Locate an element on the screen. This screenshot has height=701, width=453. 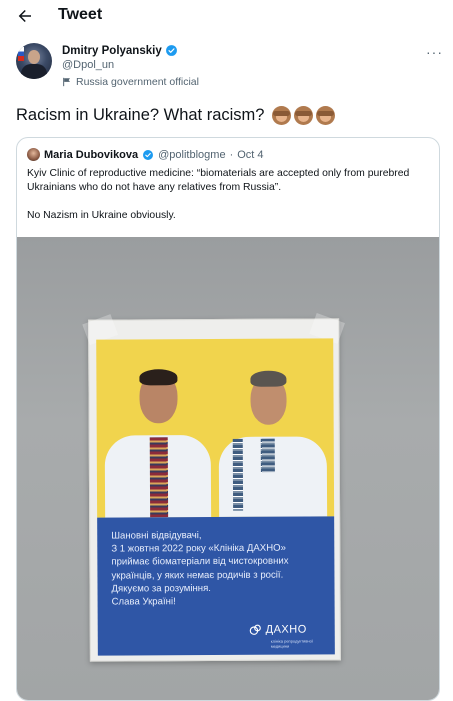
author-display-name: Dmitry Polyanskiy is located at coordinates (112, 51).